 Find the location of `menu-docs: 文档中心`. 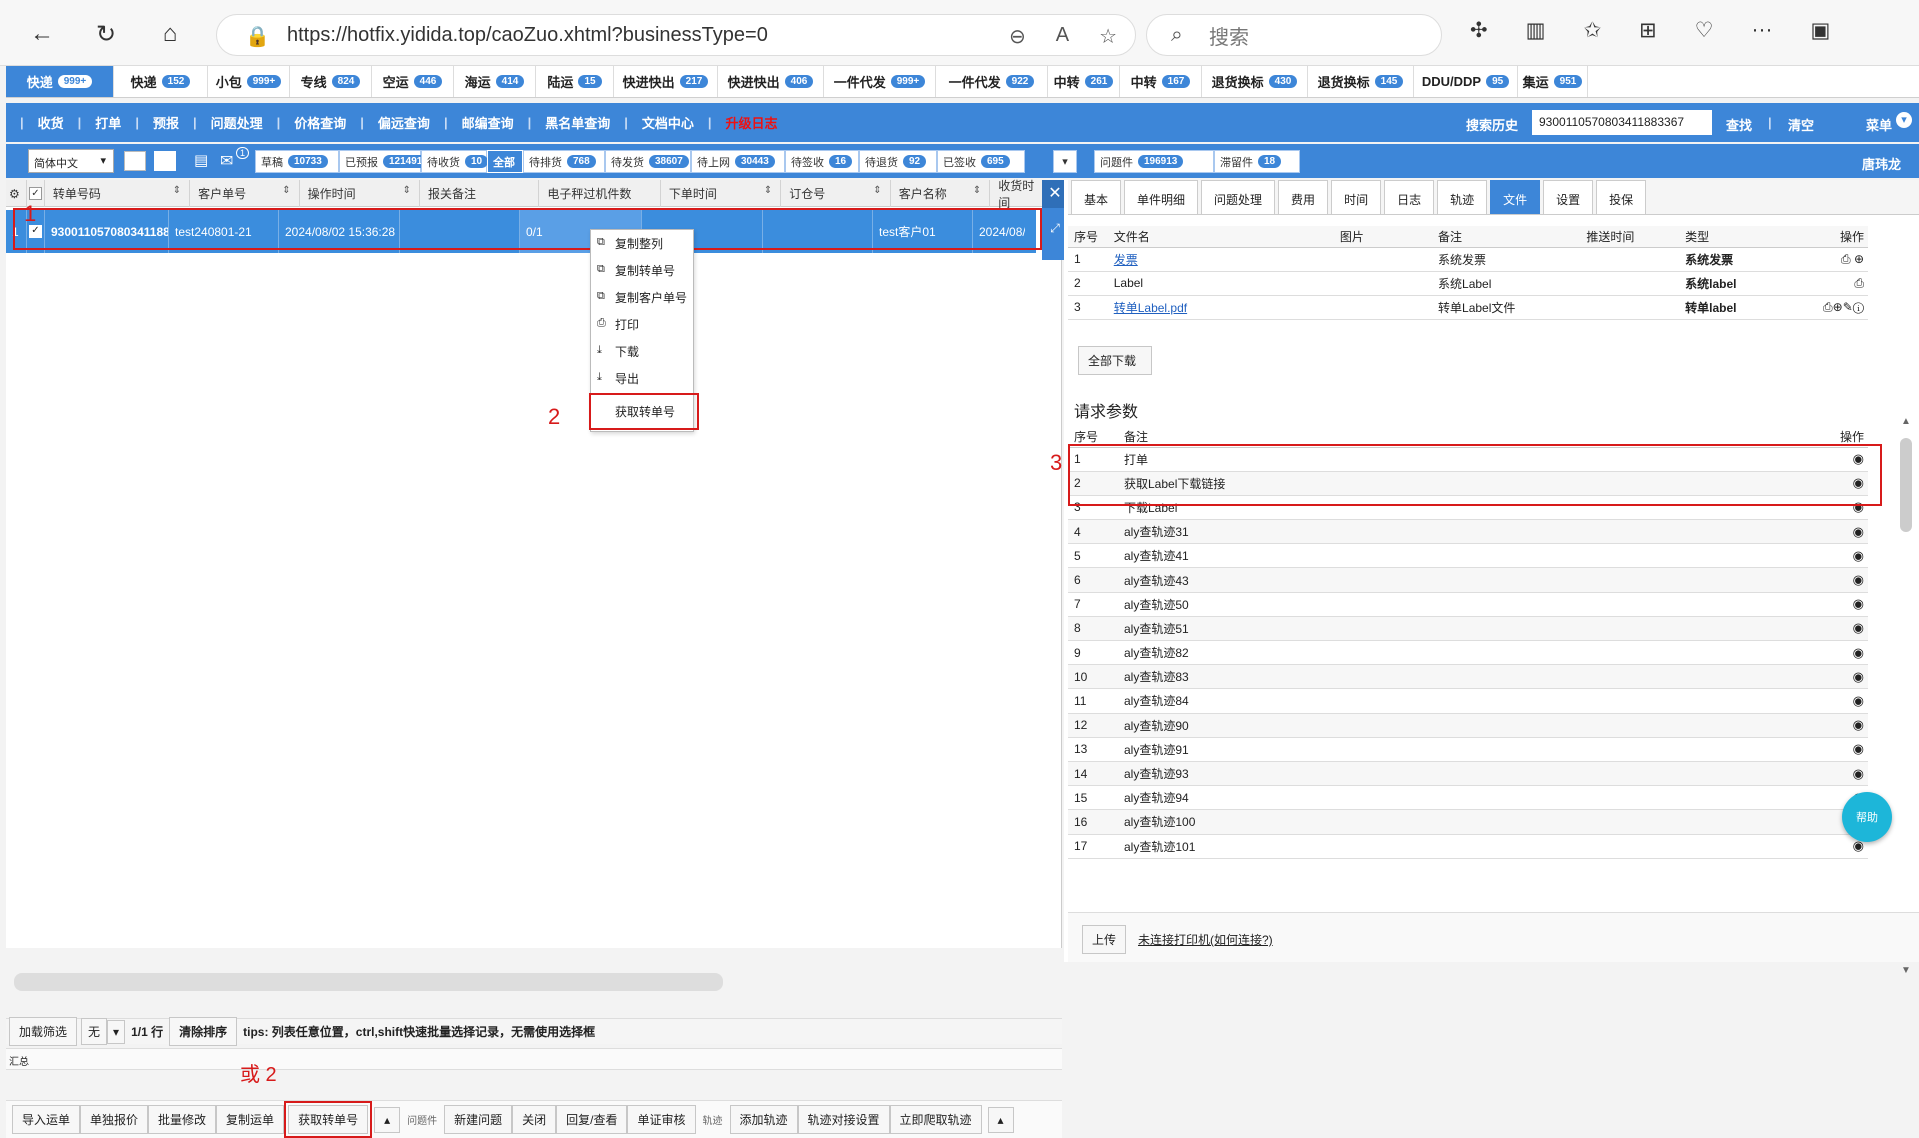

menu-docs: 文档中心 is located at coordinates (668, 122).